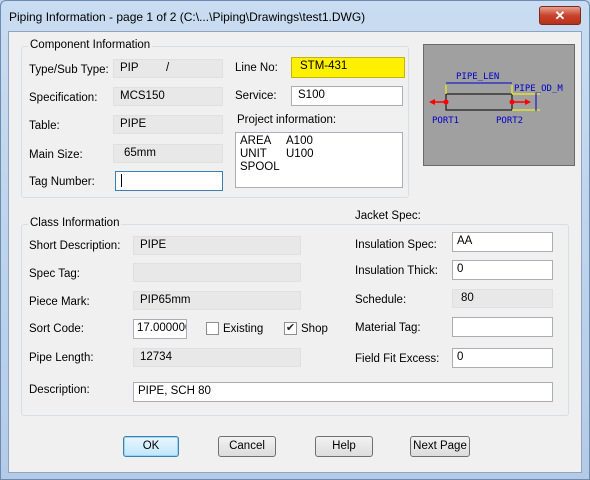  I want to click on table-value: PIPE, so click(168, 124).